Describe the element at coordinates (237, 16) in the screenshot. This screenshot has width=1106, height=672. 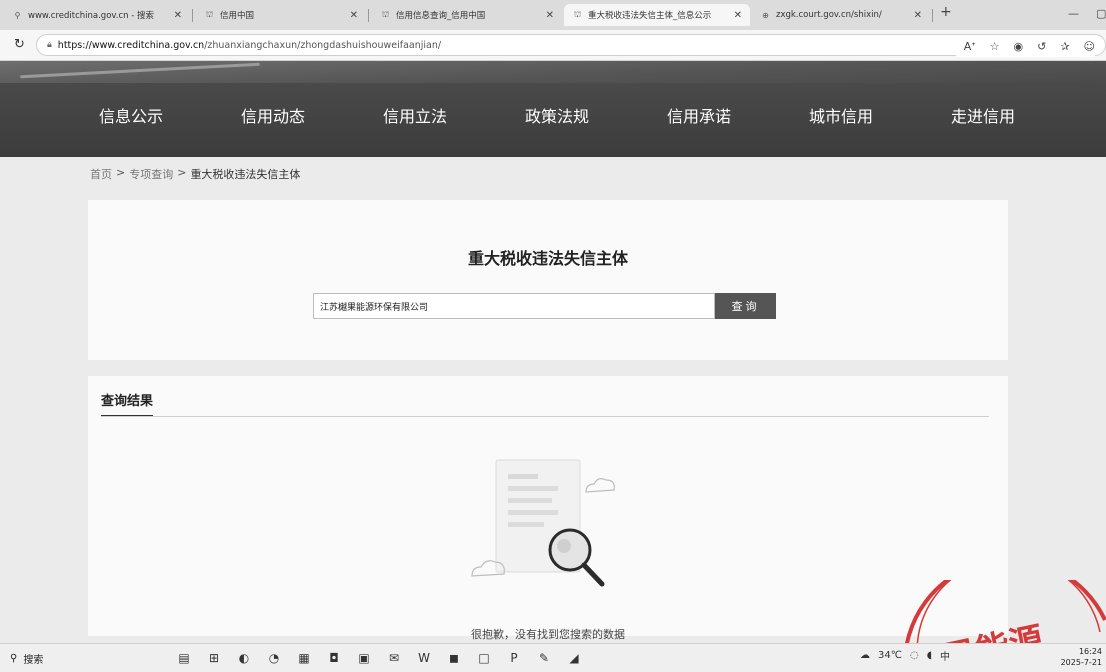
I see `tab-title: 信用中国` at that location.